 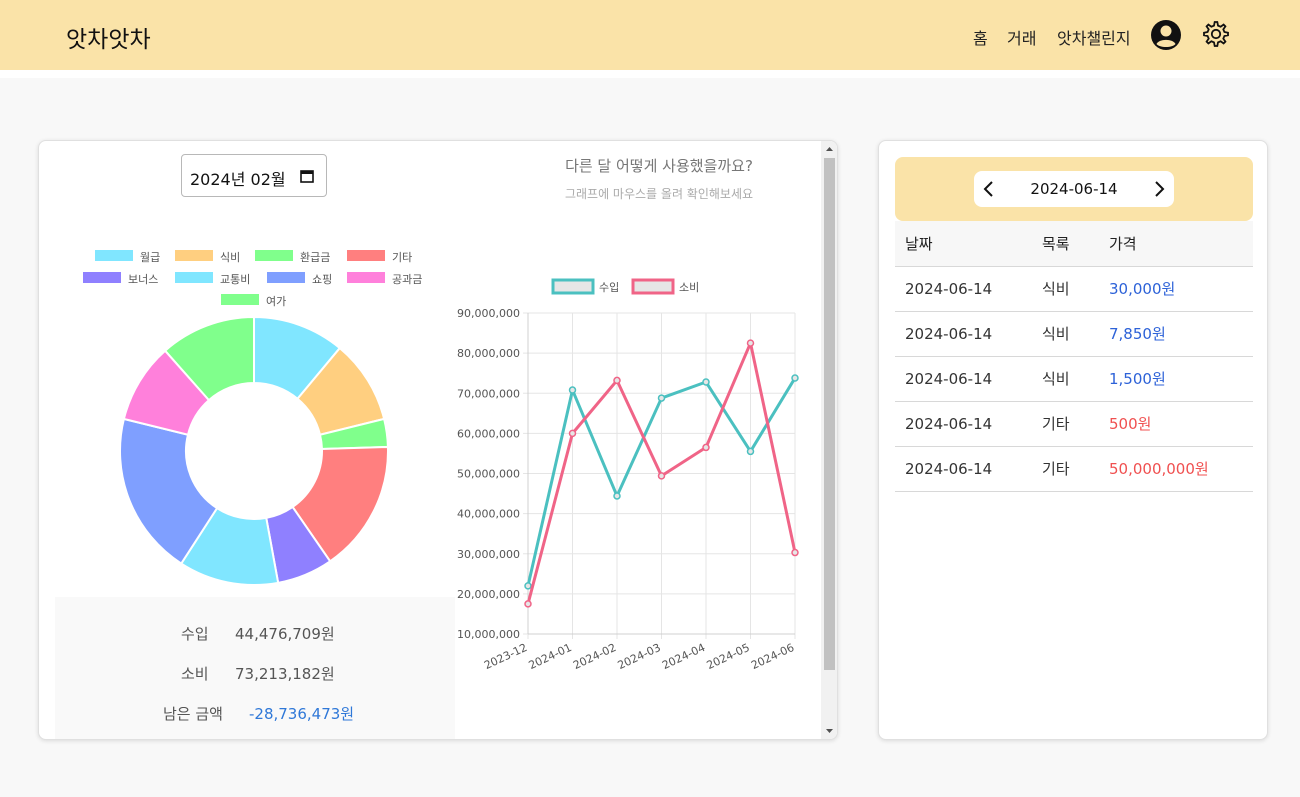 What do you see at coordinates (315, 257) in the screenshot?
I see `legend-label: 환급금` at bounding box center [315, 257].